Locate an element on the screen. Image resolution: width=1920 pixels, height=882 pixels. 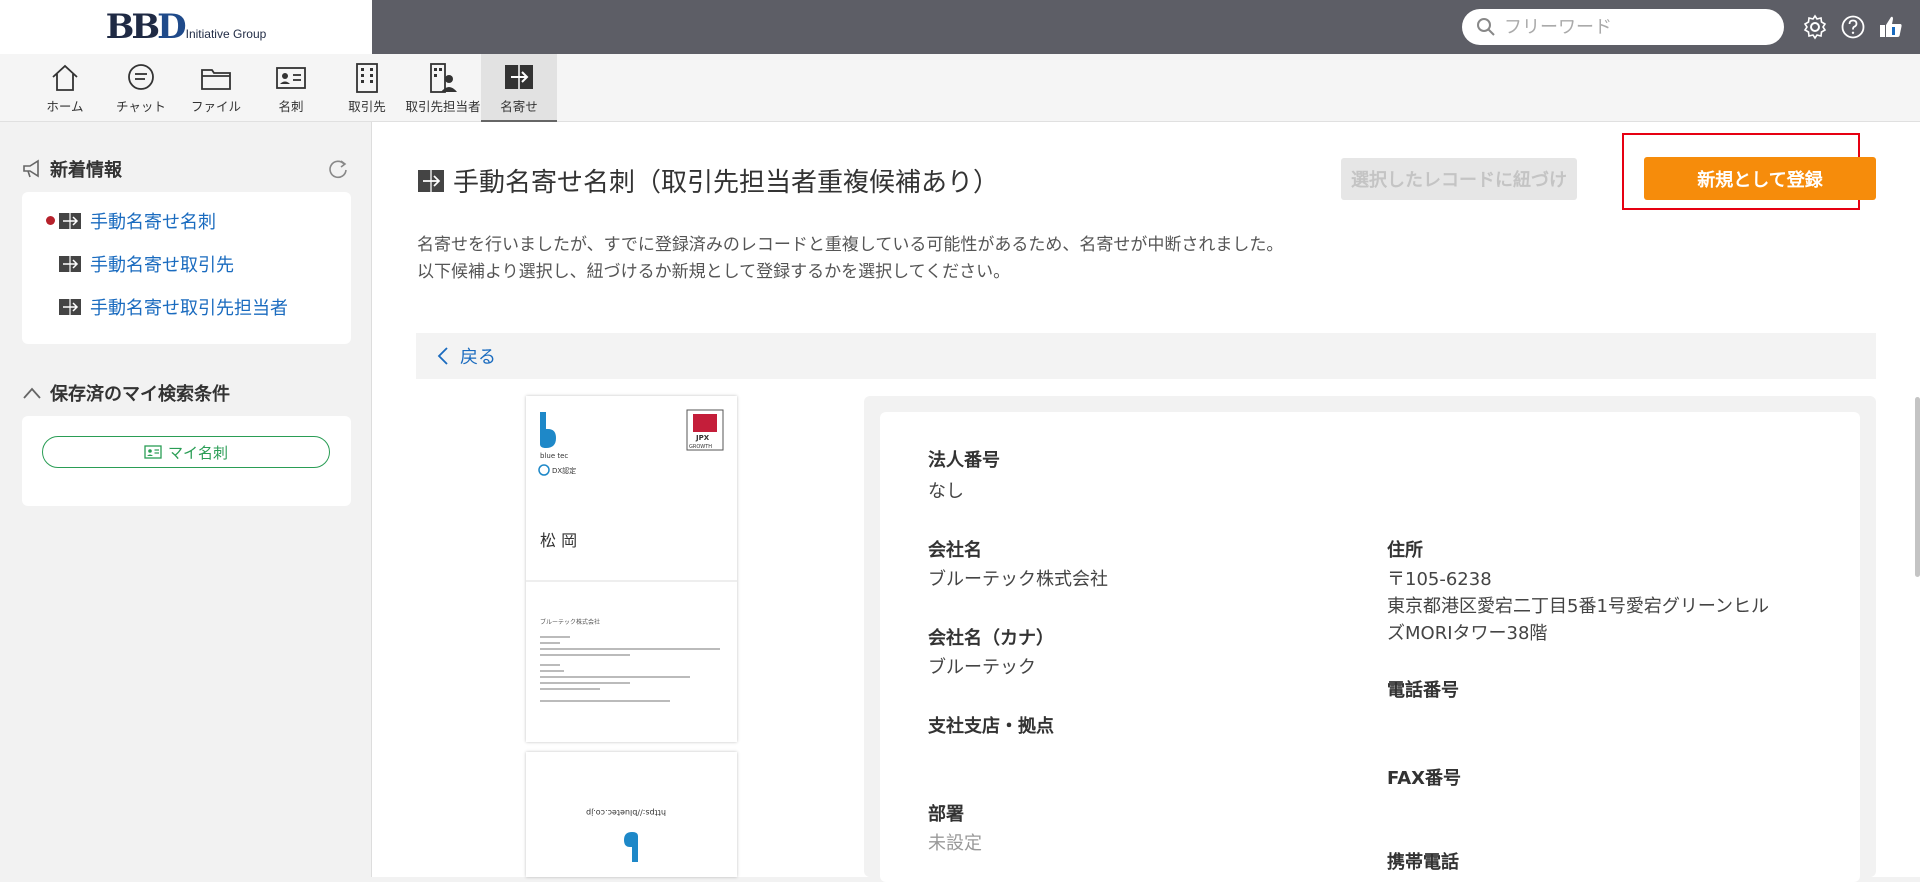
nav-file-label: ファイル is located at coordinates (215, 106).